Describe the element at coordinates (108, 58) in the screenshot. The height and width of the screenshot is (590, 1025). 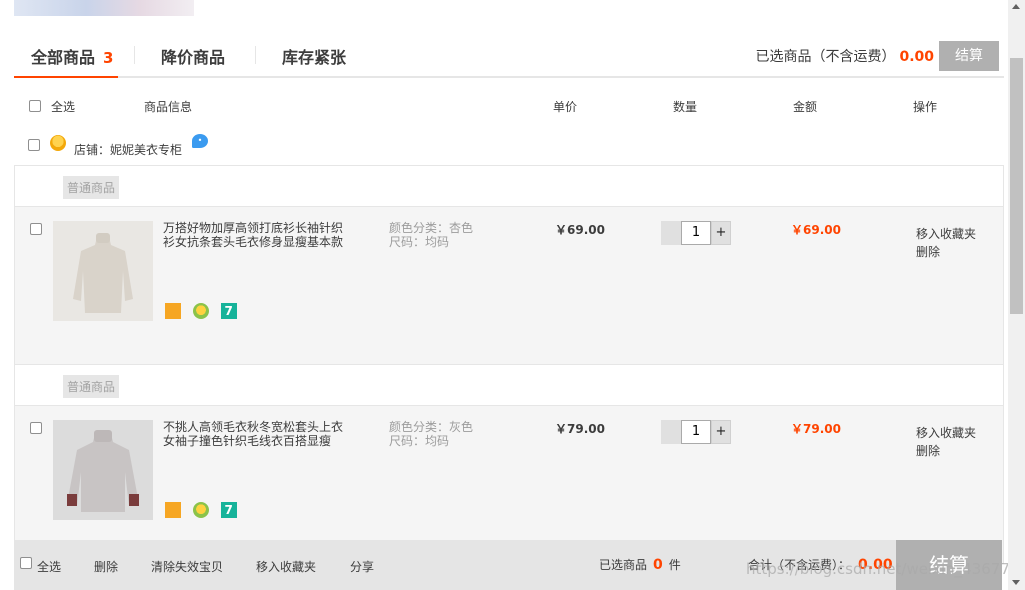
I see `tab-all-items-count: 3` at that location.